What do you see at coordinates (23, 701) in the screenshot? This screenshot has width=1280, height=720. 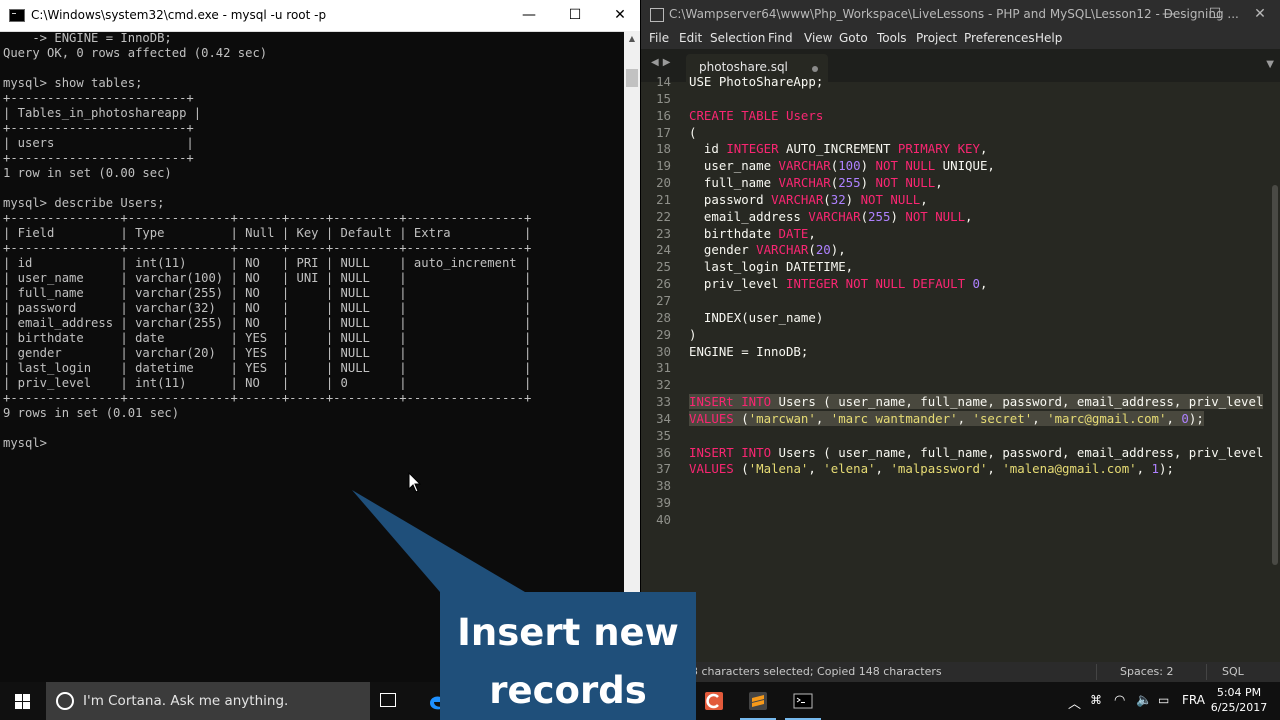 I see `start-button` at bounding box center [23, 701].